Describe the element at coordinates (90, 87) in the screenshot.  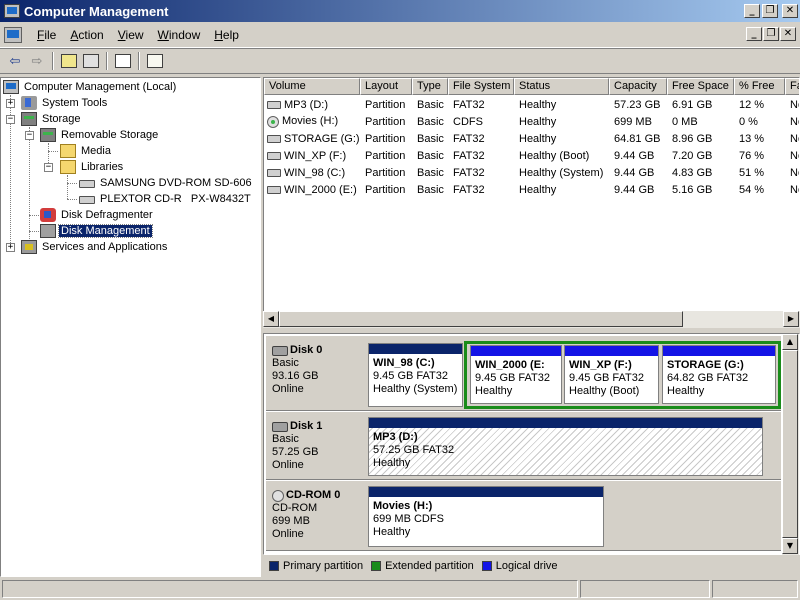
I see `tree-item-root: Computer Management (Local)` at that location.